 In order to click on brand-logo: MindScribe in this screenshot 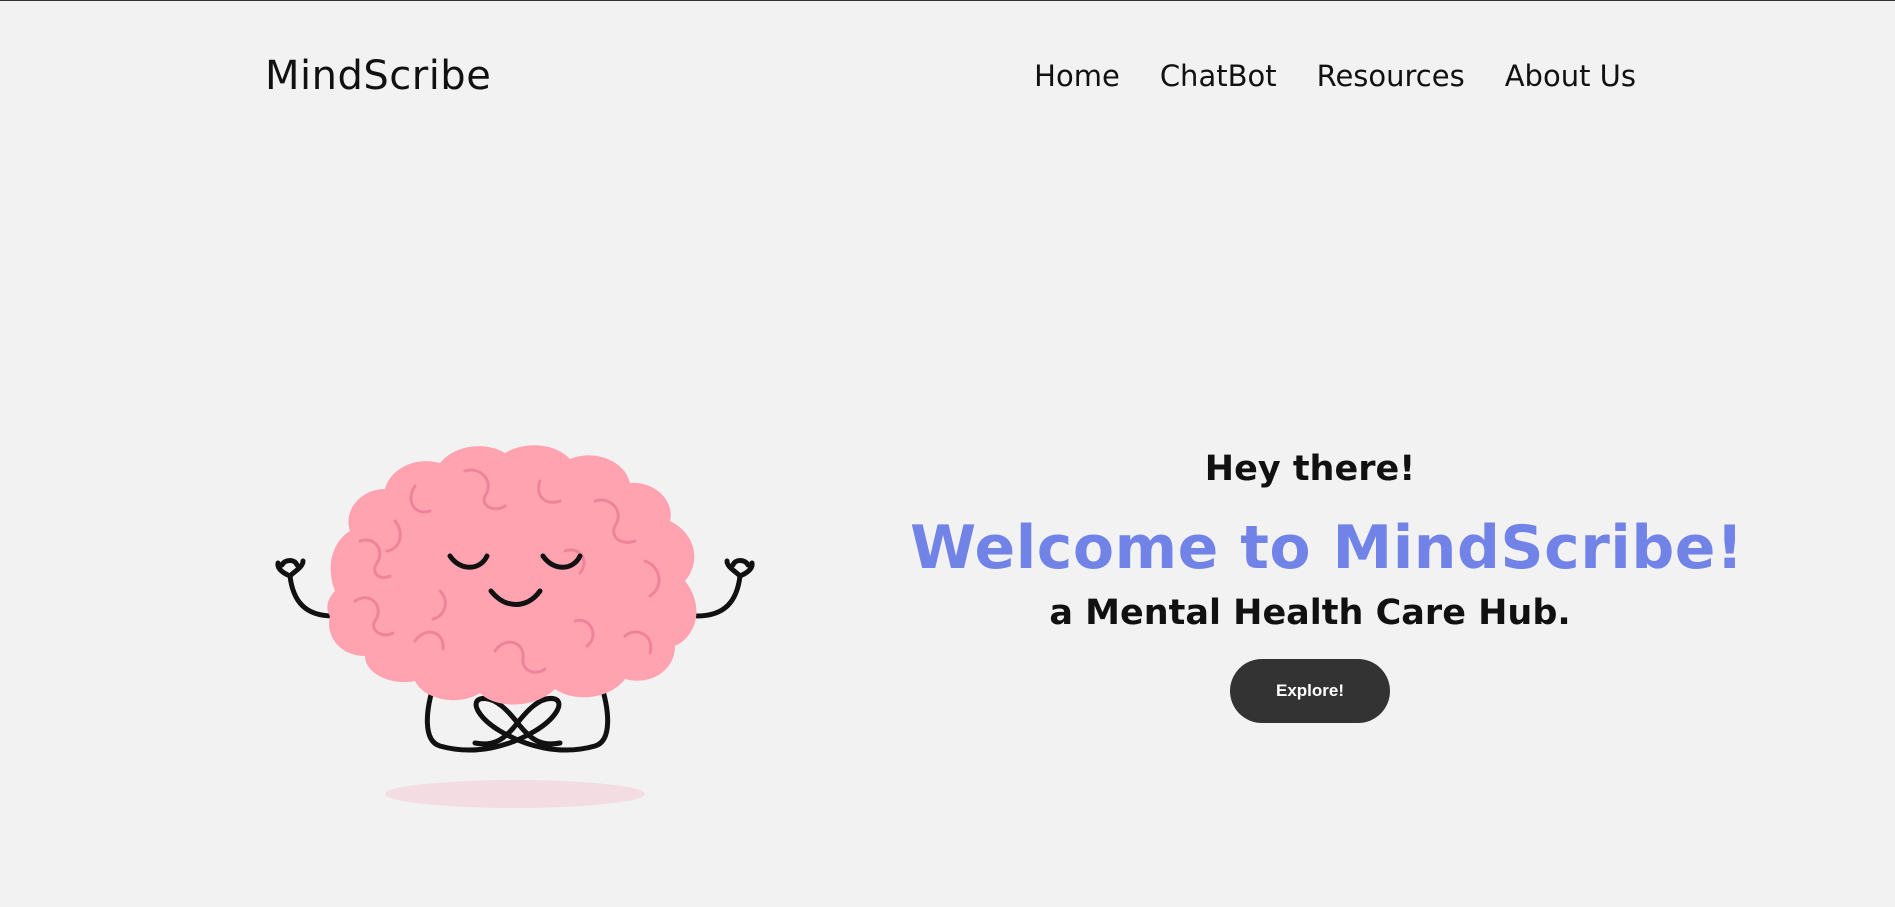, I will do `click(378, 76)`.